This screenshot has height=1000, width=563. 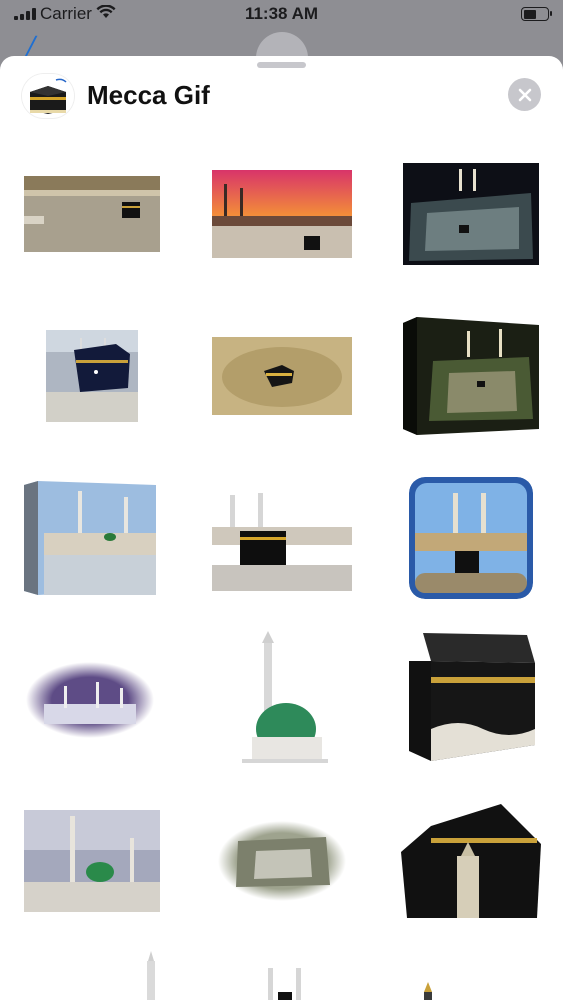 What do you see at coordinates (90, 700) in the screenshot?
I see `sticker-mosque-oval-night` at bounding box center [90, 700].